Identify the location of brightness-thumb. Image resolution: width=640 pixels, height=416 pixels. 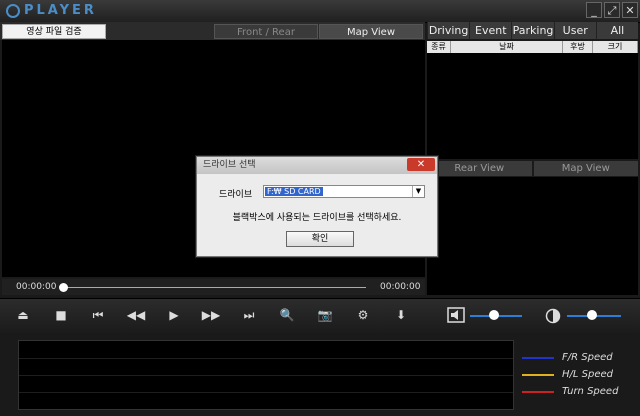
(592, 315).